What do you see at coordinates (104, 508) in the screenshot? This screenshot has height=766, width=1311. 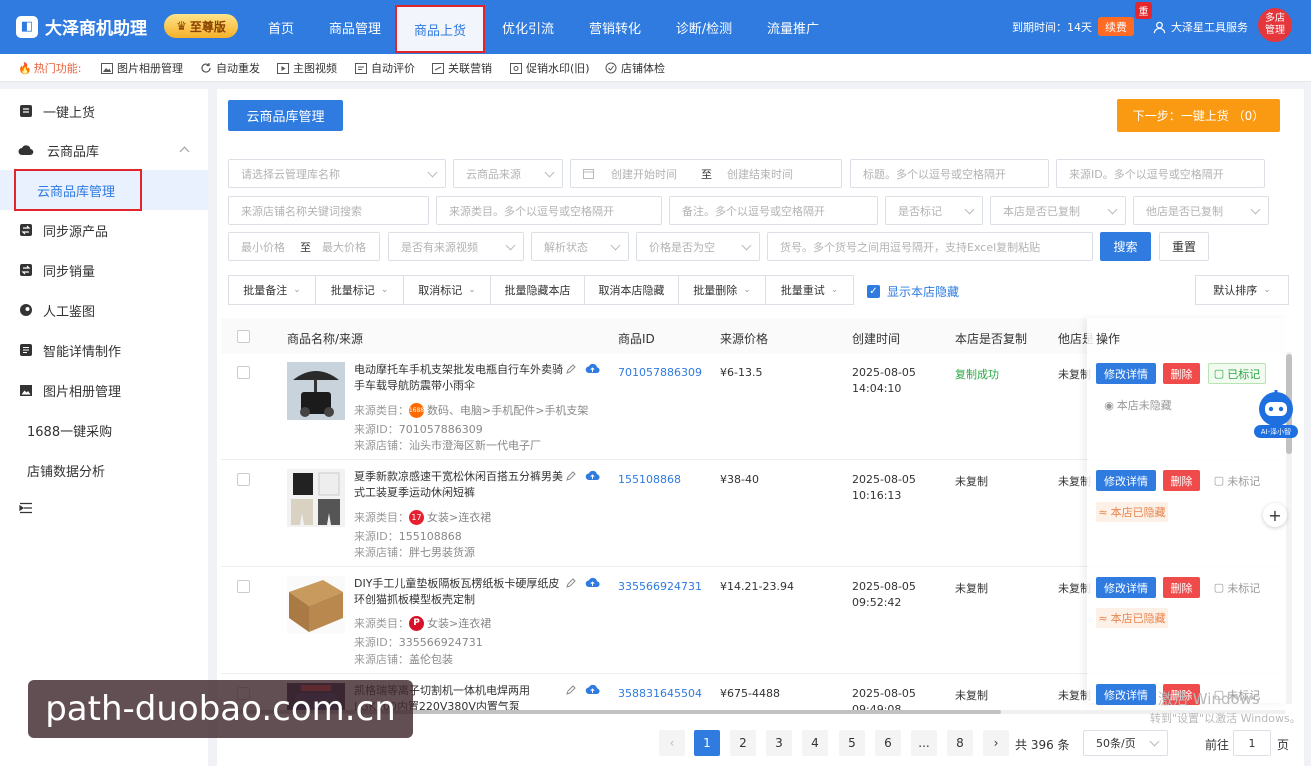 I see `sidebar-collapse-toggle` at bounding box center [104, 508].